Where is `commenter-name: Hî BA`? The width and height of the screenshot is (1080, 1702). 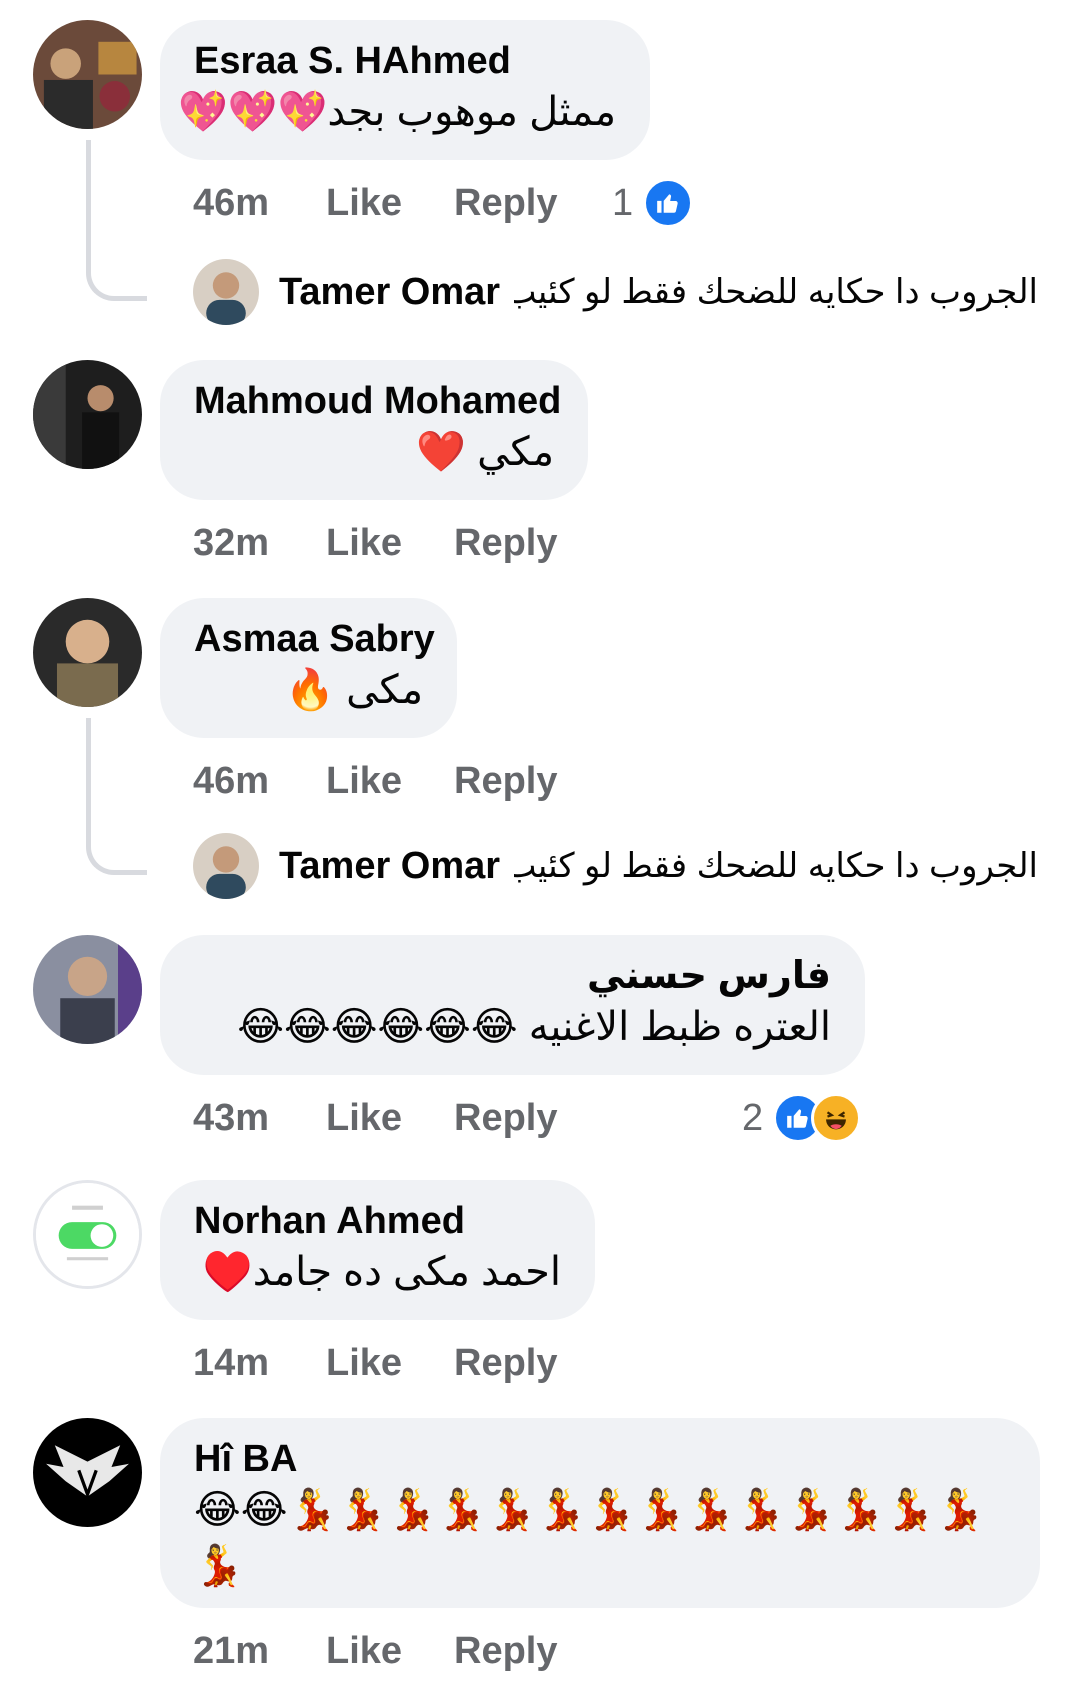
commenter-name: Hî BA is located at coordinates (600, 1459).